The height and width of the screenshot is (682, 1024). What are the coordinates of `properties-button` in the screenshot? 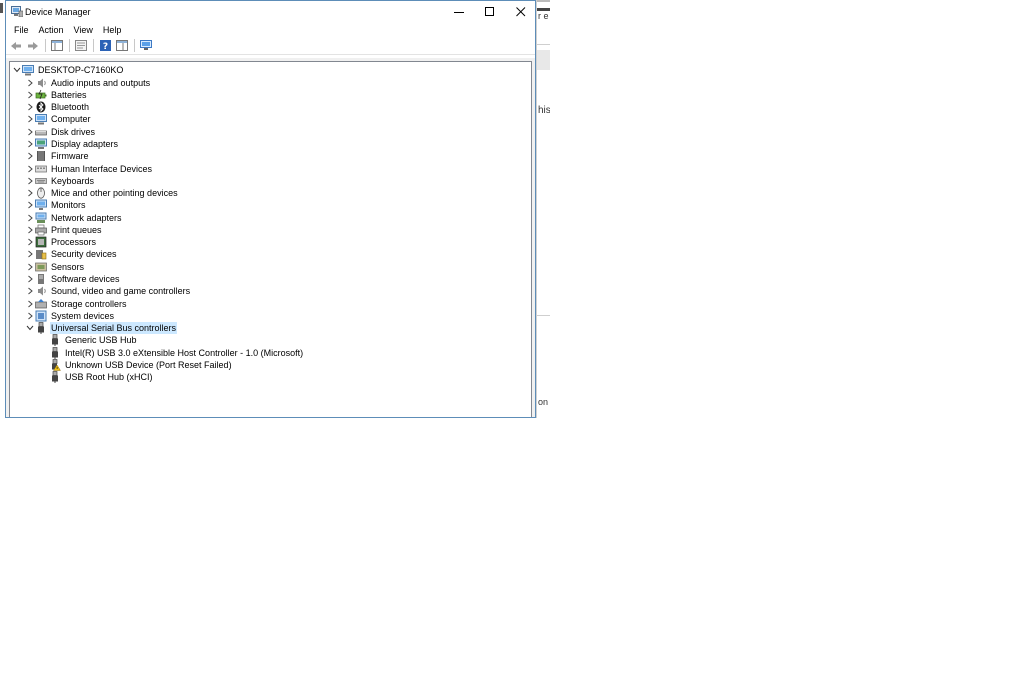 It's located at (81, 46).